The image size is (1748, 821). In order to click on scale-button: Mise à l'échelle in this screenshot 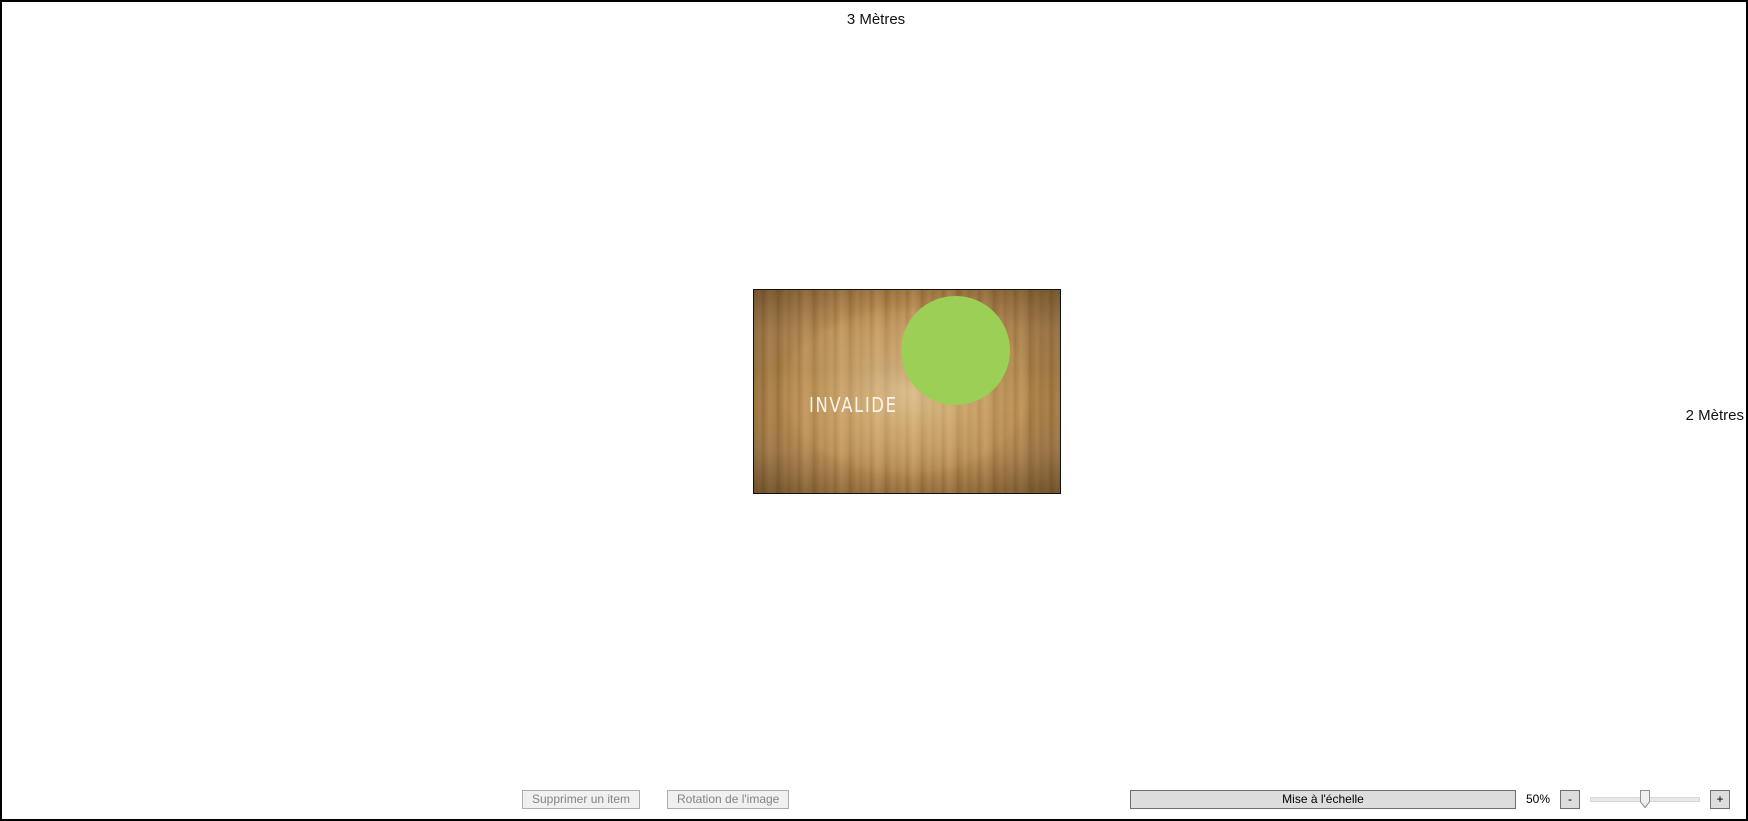, I will do `click(1323, 799)`.